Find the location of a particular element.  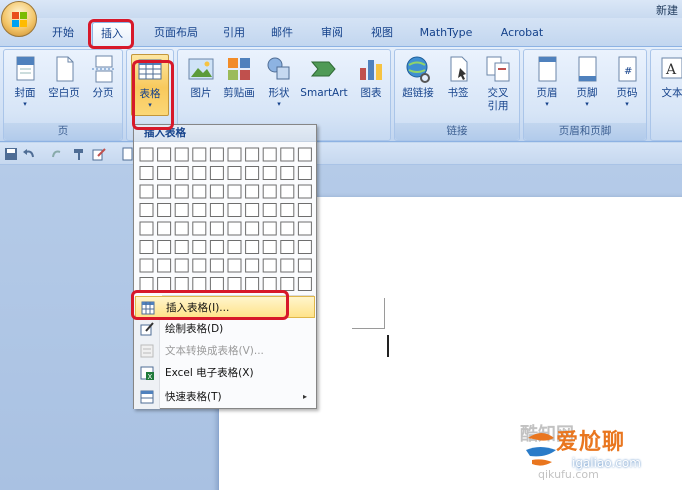

menu-draw-table: 绘制表格(D) is located at coordinates (225, 329).